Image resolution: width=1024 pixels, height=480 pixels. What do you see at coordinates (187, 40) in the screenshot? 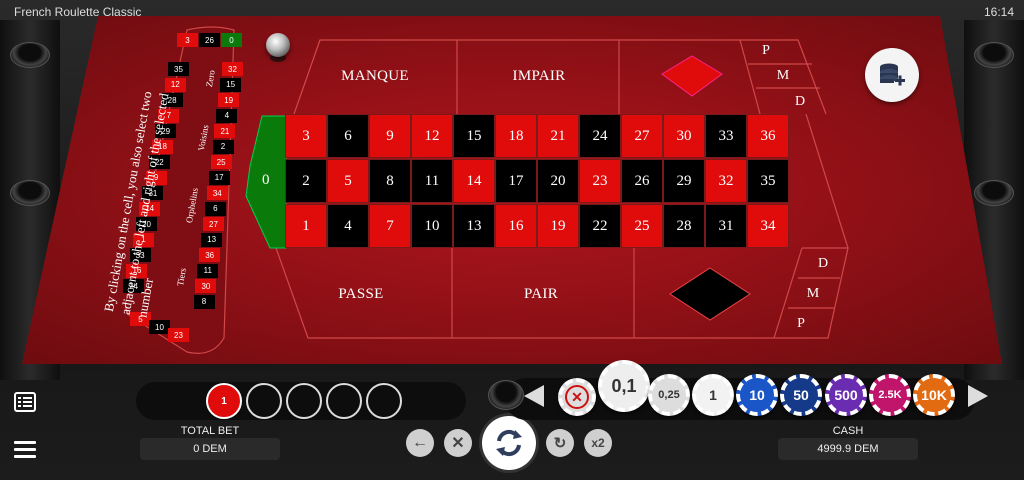
I see `racetrack-number: 3` at bounding box center [187, 40].